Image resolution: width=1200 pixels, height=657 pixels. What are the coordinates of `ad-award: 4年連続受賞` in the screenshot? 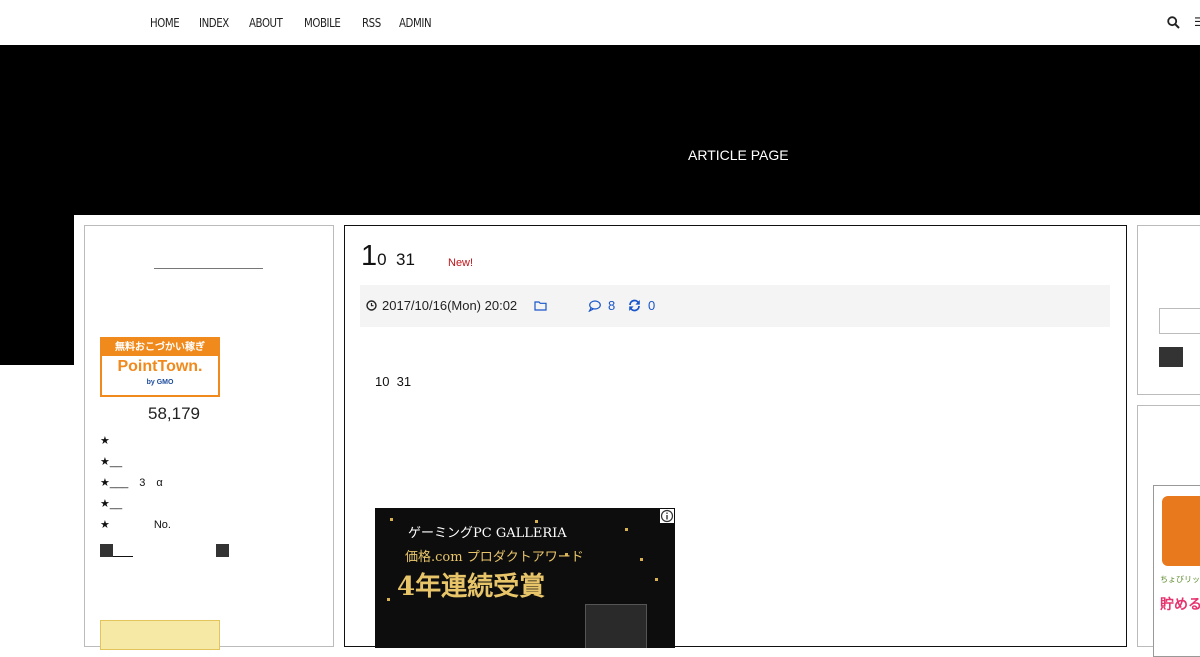 It's located at (471, 587).